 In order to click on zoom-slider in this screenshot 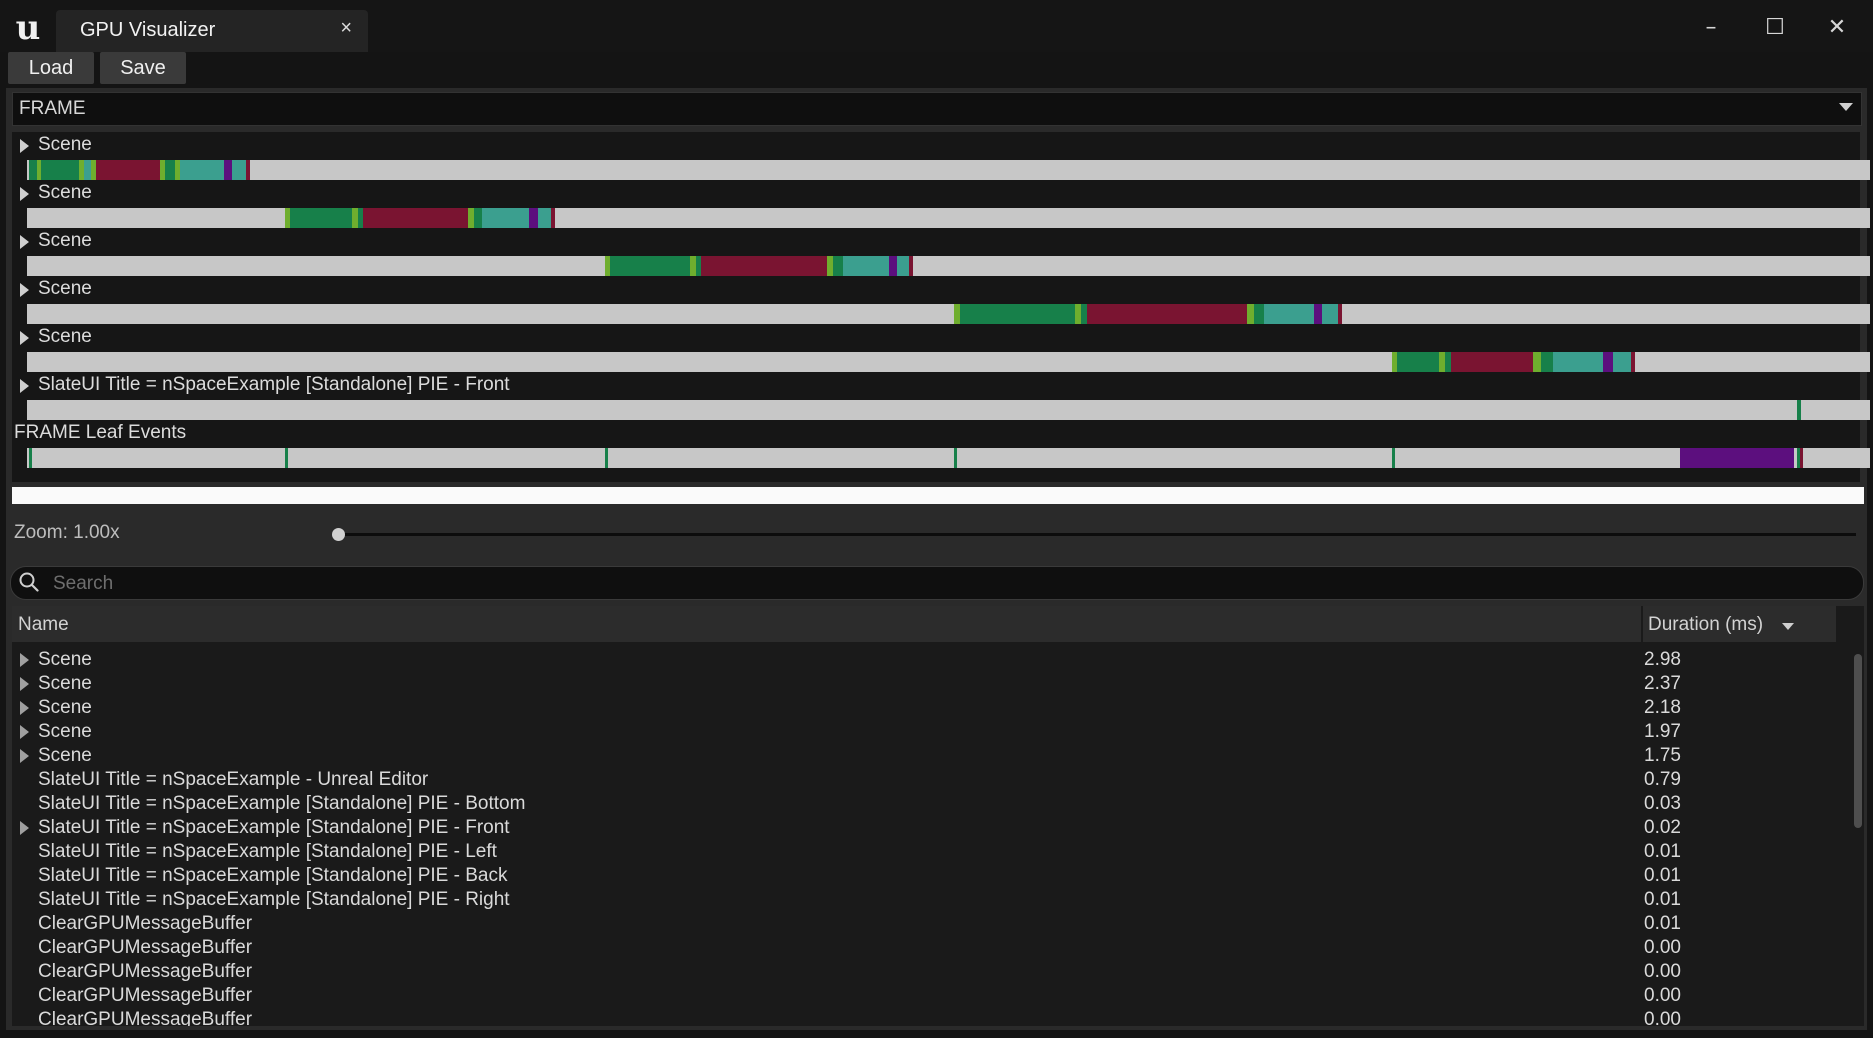, I will do `click(1096, 534)`.